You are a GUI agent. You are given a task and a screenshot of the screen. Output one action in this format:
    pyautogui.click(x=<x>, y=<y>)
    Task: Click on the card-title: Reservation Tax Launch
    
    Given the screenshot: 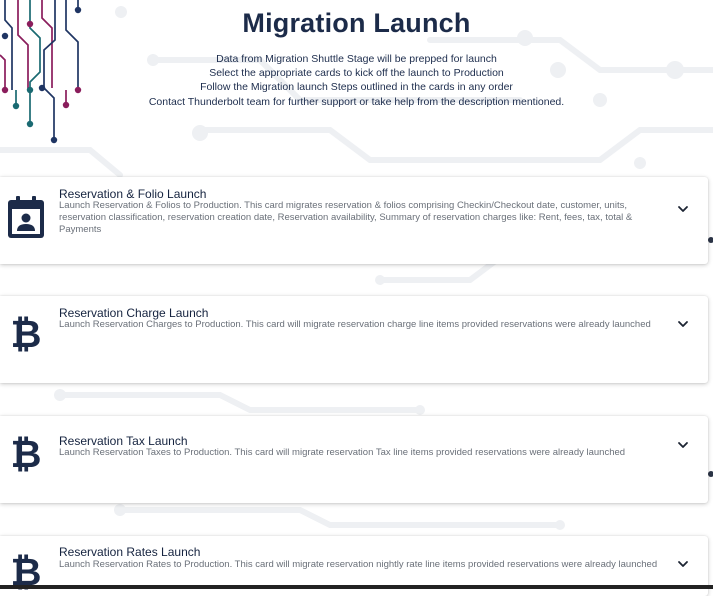 What is the action you would take?
    pyautogui.click(x=123, y=441)
    